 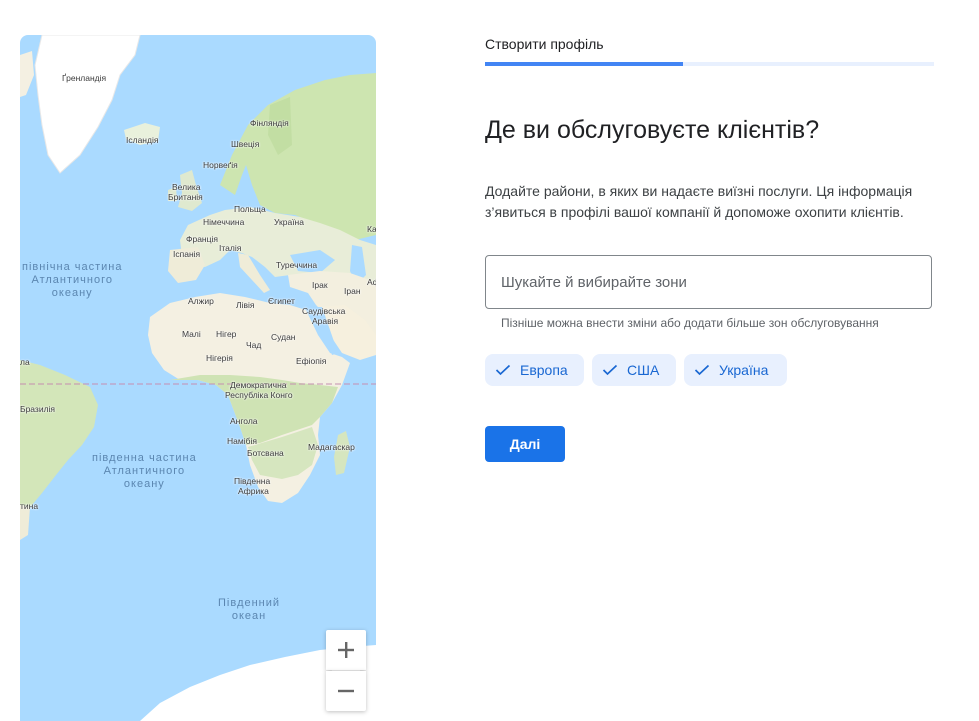 What do you see at coordinates (544, 44) in the screenshot?
I see `step-title: Створити профіль` at bounding box center [544, 44].